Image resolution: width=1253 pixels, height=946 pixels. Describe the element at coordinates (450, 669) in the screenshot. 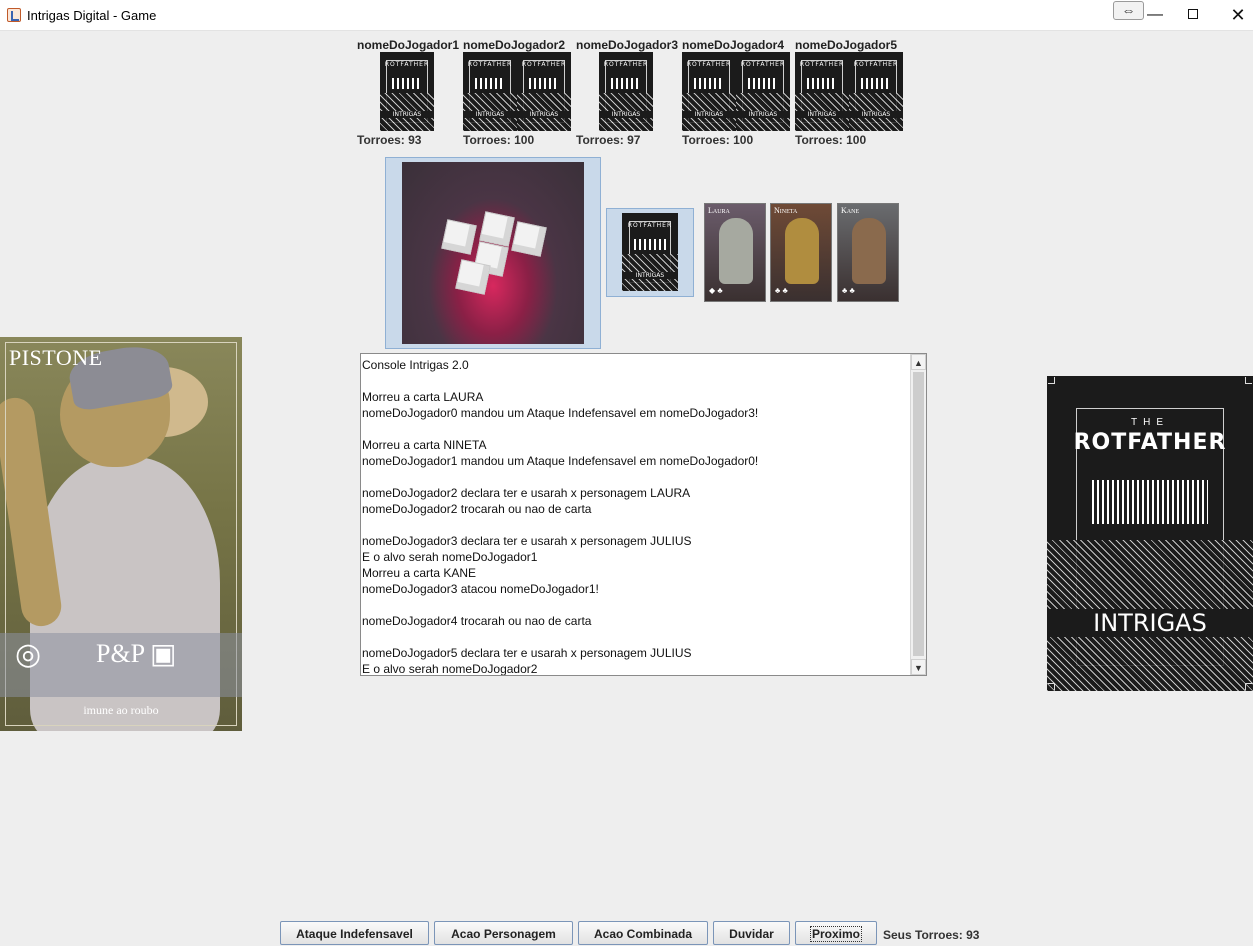

I see `console-line: E o alvo serah nomeDoJogador2` at that location.